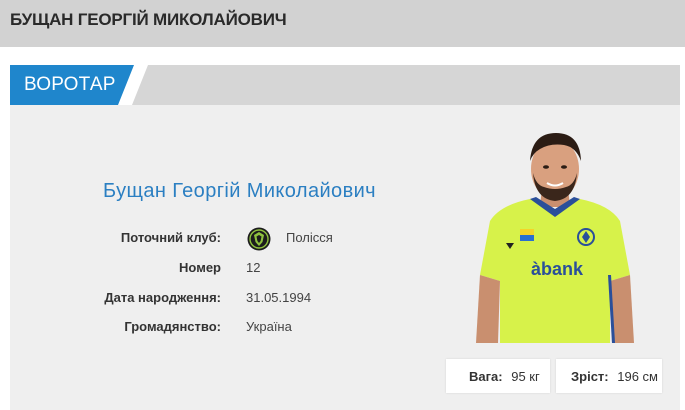  Describe the element at coordinates (239, 191) in the screenshot. I see `player-name: Бущан Георгій Миколайович` at that location.